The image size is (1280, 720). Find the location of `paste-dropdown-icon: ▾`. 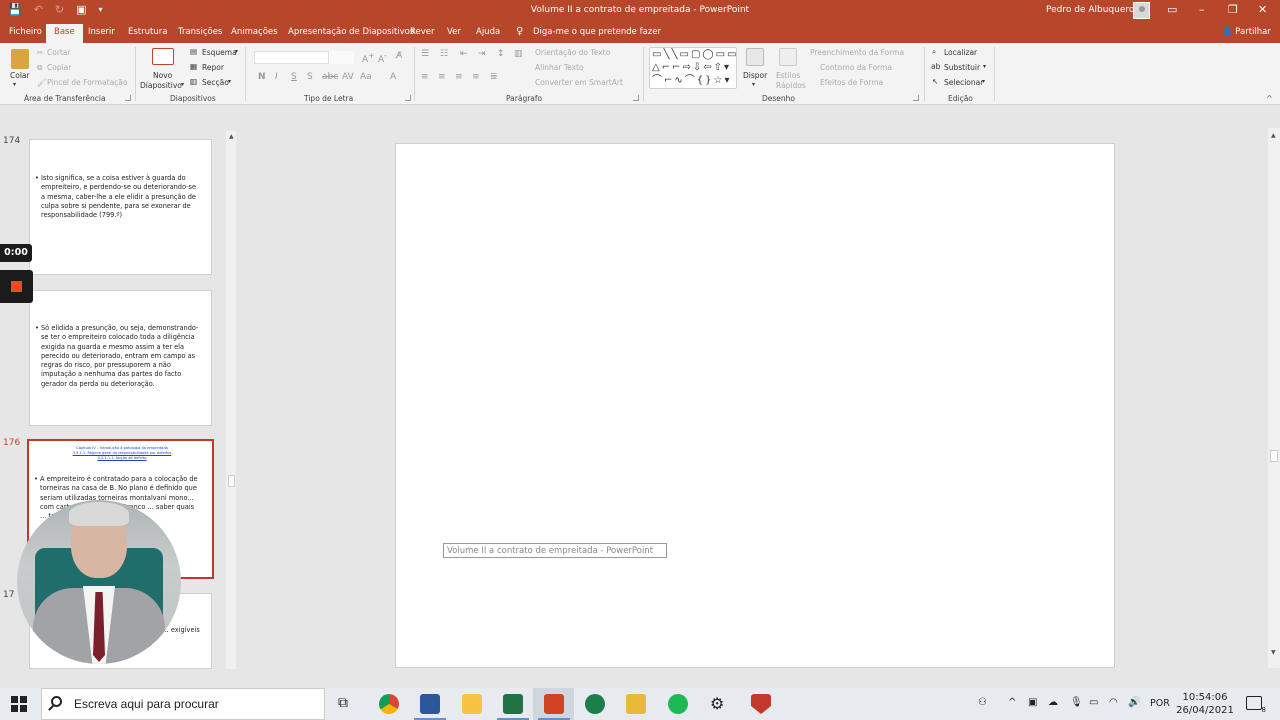

paste-dropdown-icon: ▾ is located at coordinates (14, 84).